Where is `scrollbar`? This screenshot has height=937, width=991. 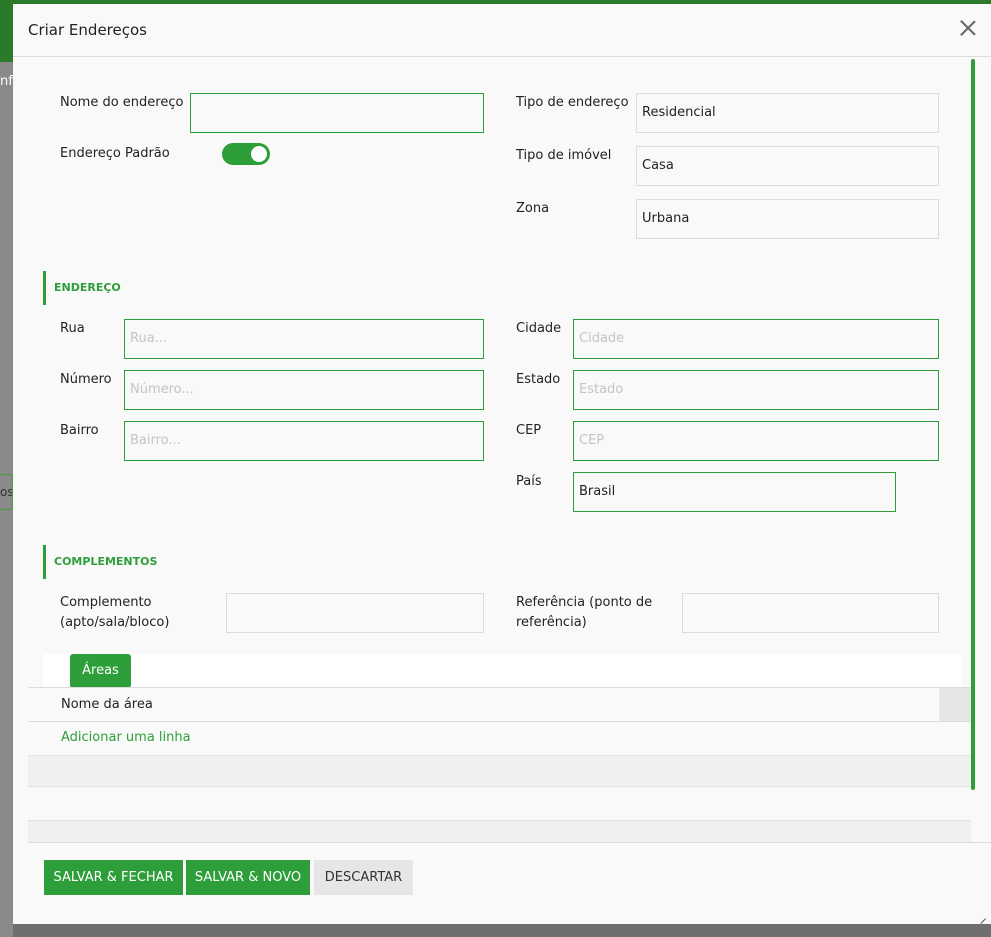
scrollbar is located at coordinates (973, 424).